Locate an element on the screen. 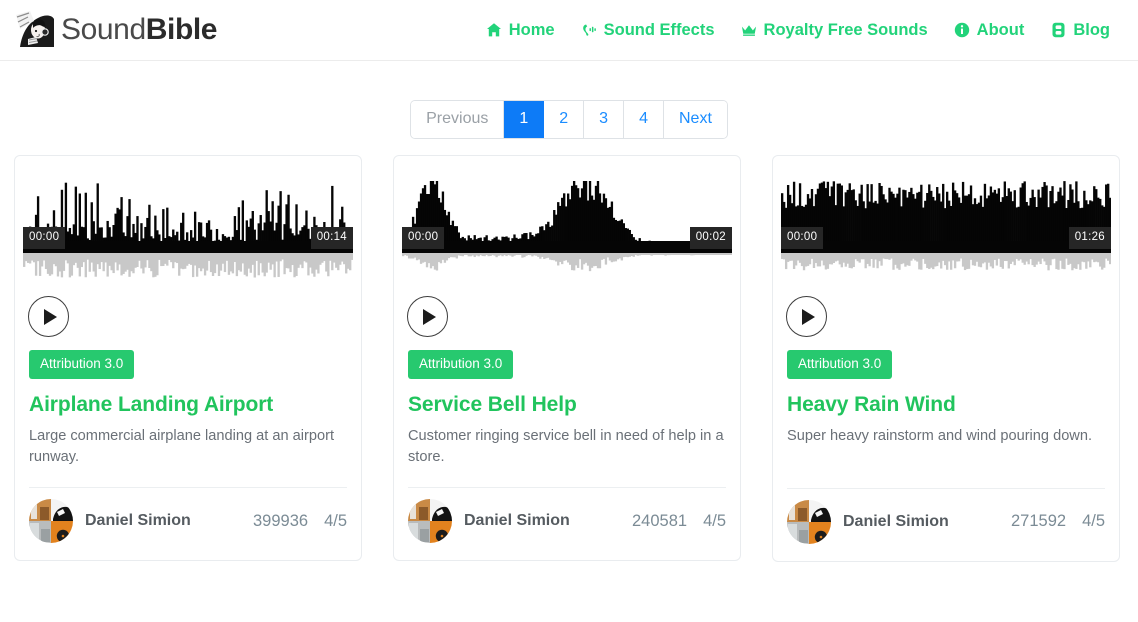 Image resolution: width=1138 pixels, height=622 pixels. info-circle-icon is located at coordinates (962, 30).